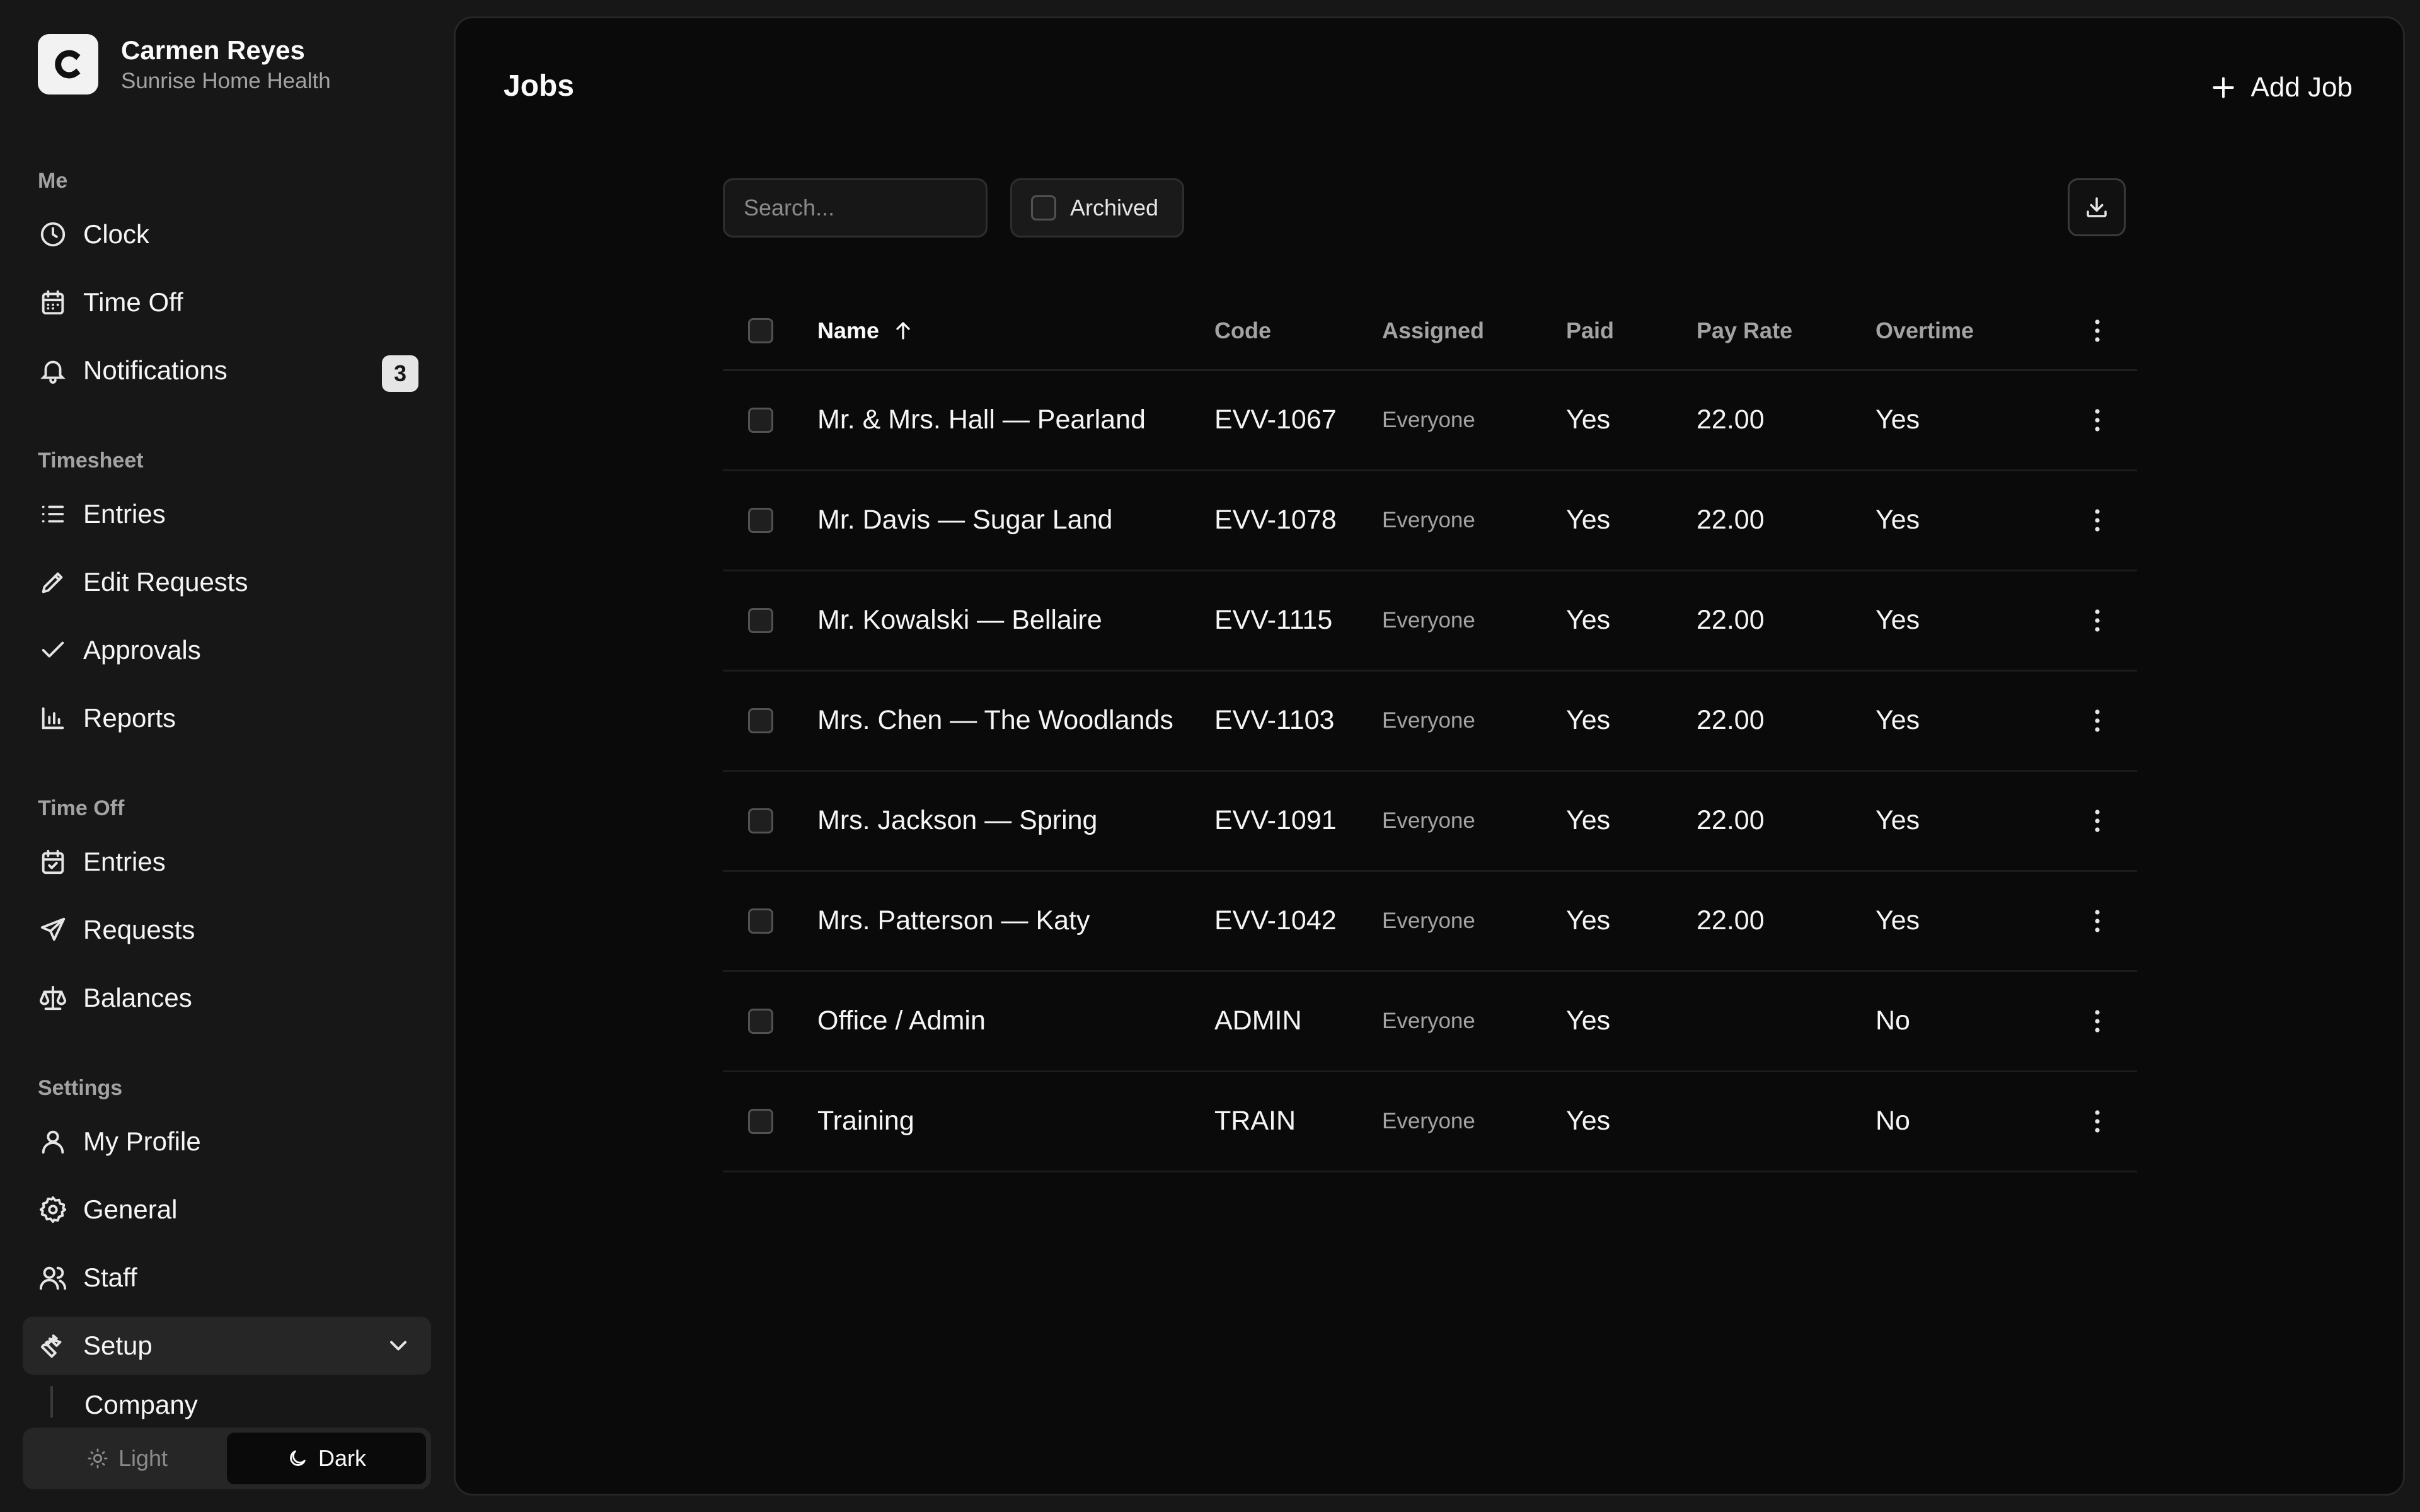 This screenshot has width=2420, height=1512. What do you see at coordinates (53, 862) in the screenshot?
I see `calendar-check-icon` at bounding box center [53, 862].